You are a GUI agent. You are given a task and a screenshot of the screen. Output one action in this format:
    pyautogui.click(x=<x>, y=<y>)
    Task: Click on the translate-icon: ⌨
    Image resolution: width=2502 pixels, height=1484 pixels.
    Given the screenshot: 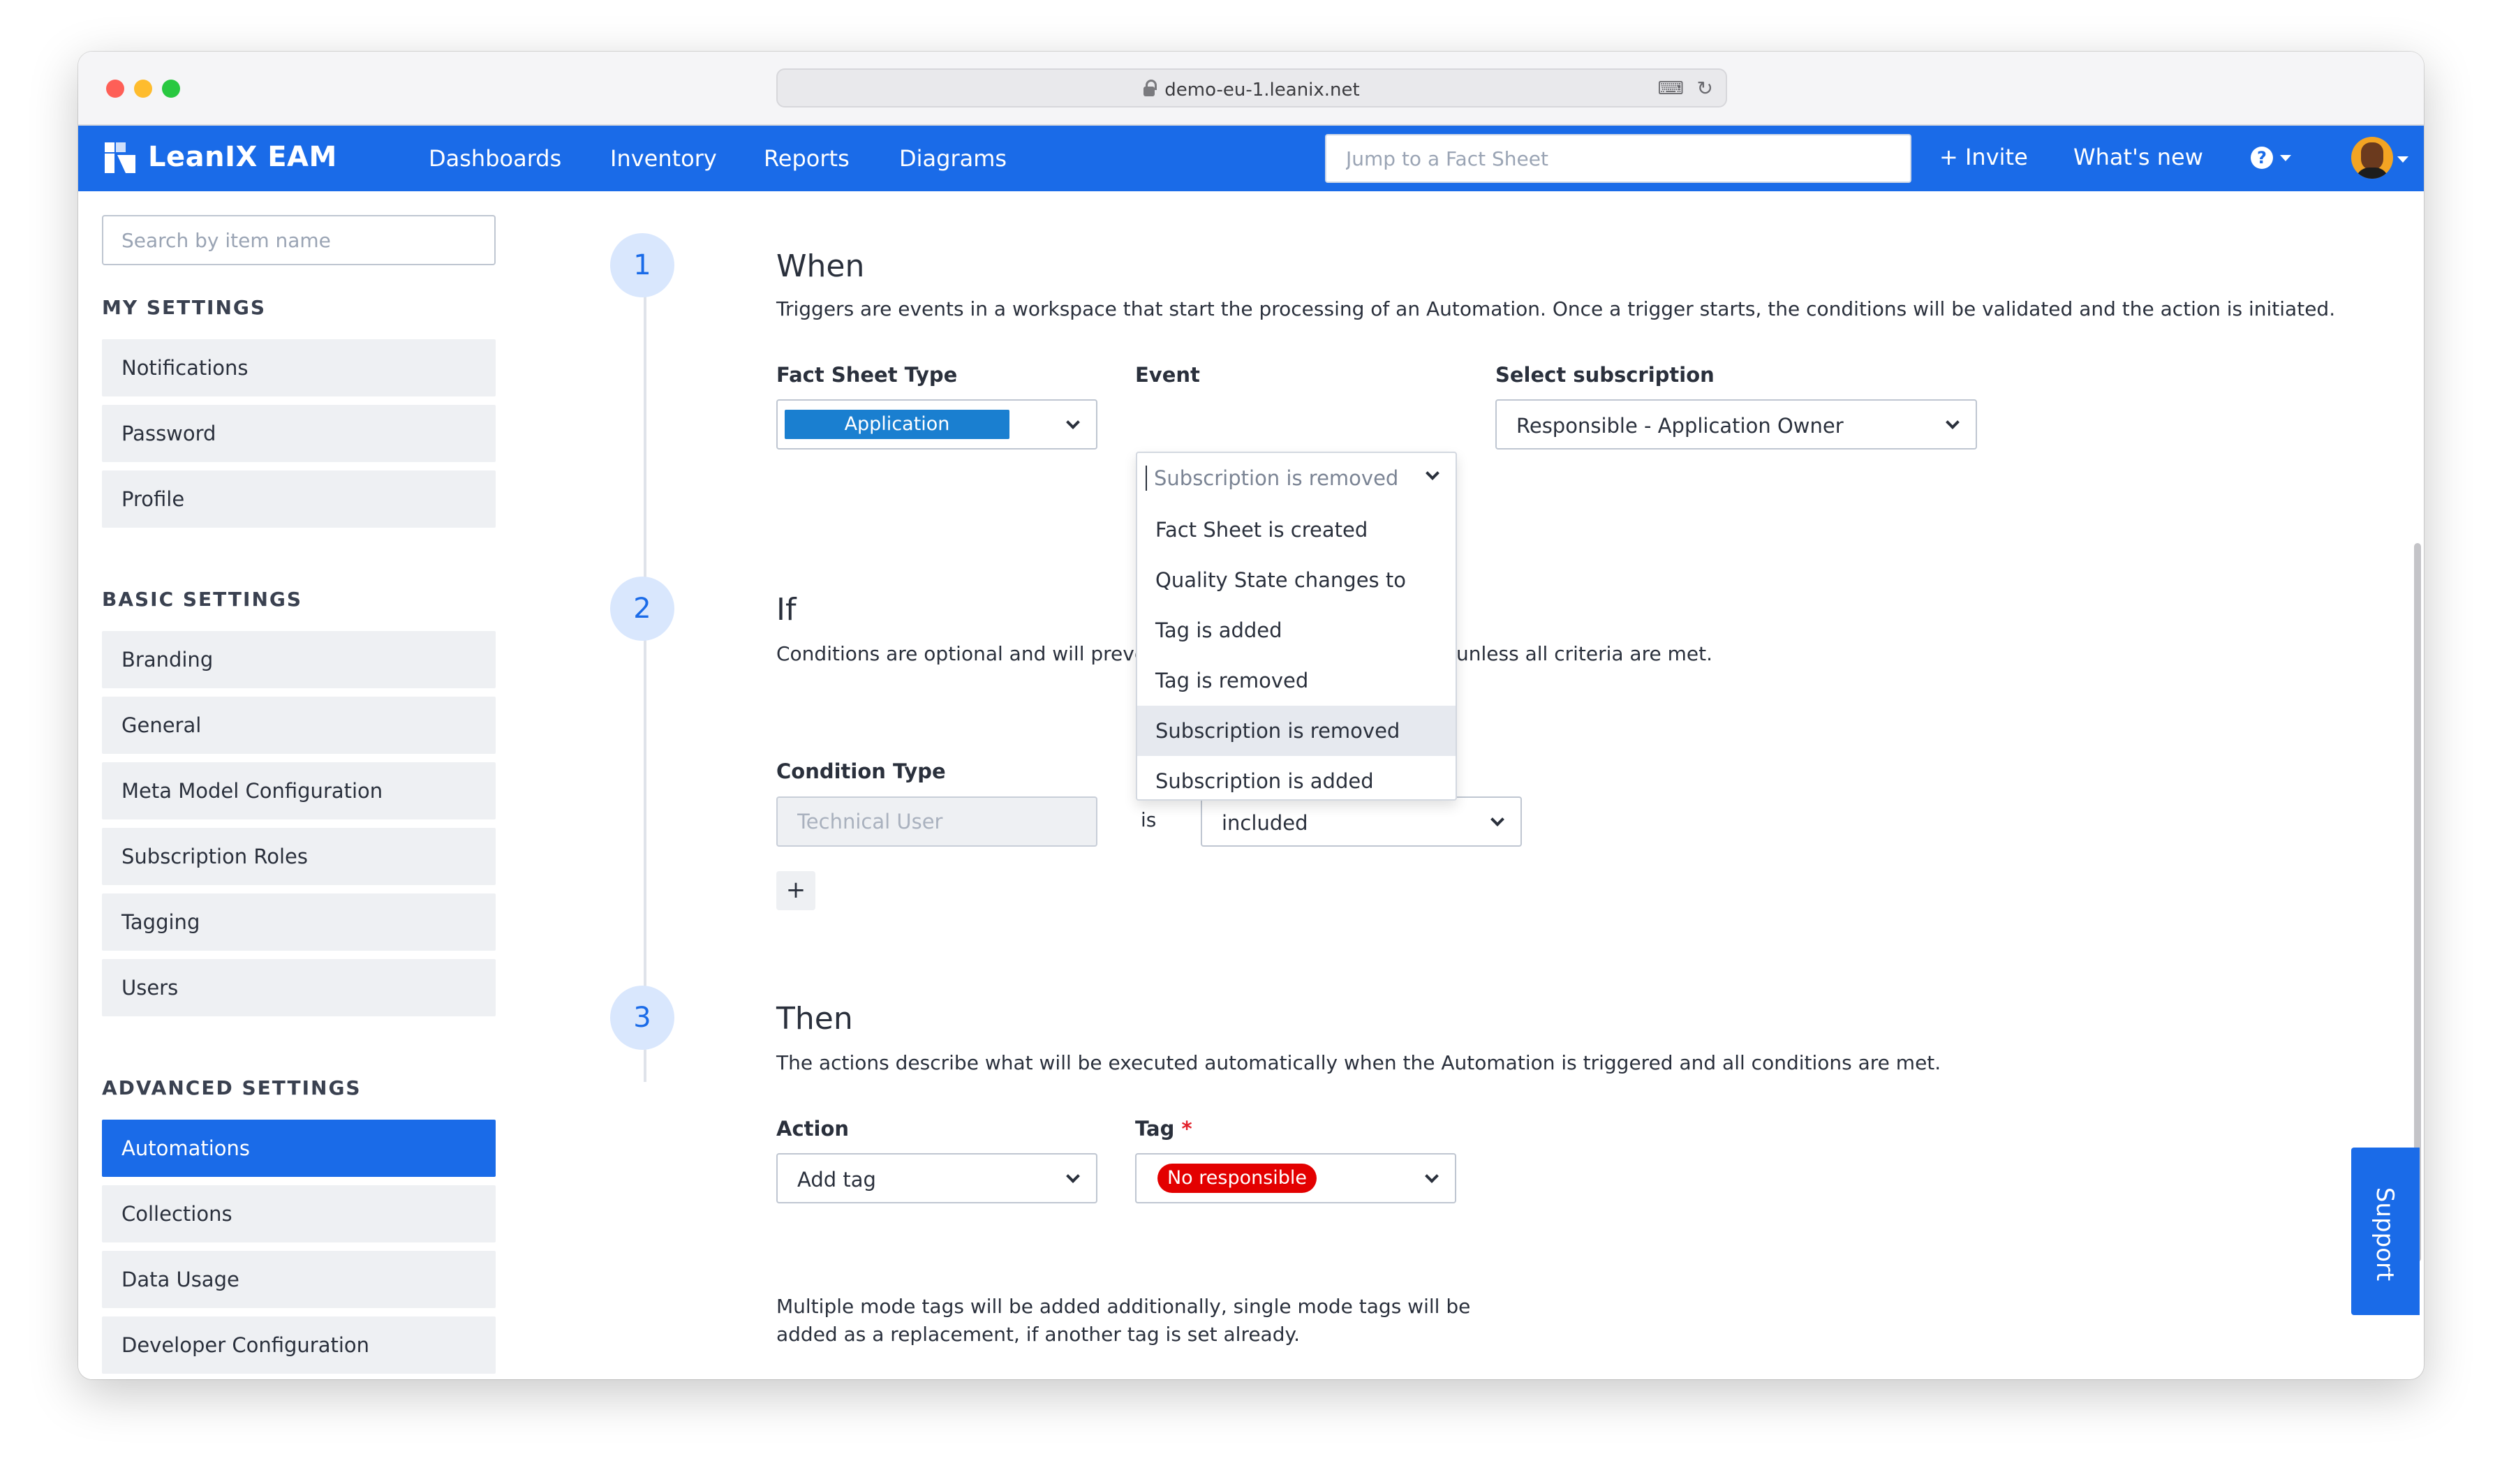 What is the action you would take?
    pyautogui.click(x=1670, y=88)
    